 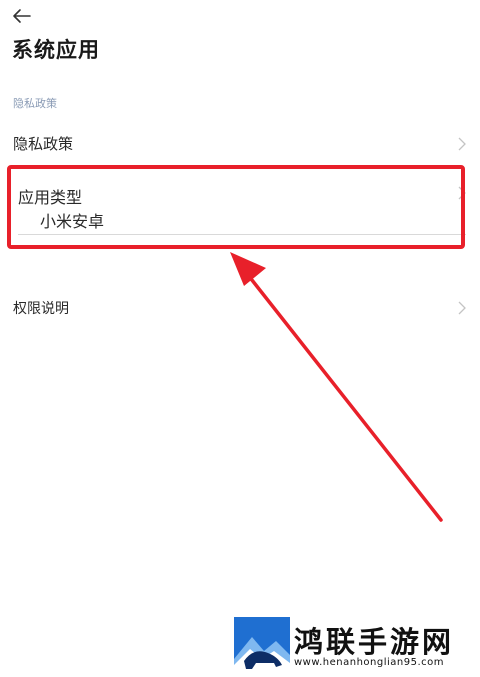 I want to click on app-type-value: 小米安卓, so click(x=72, y=221).